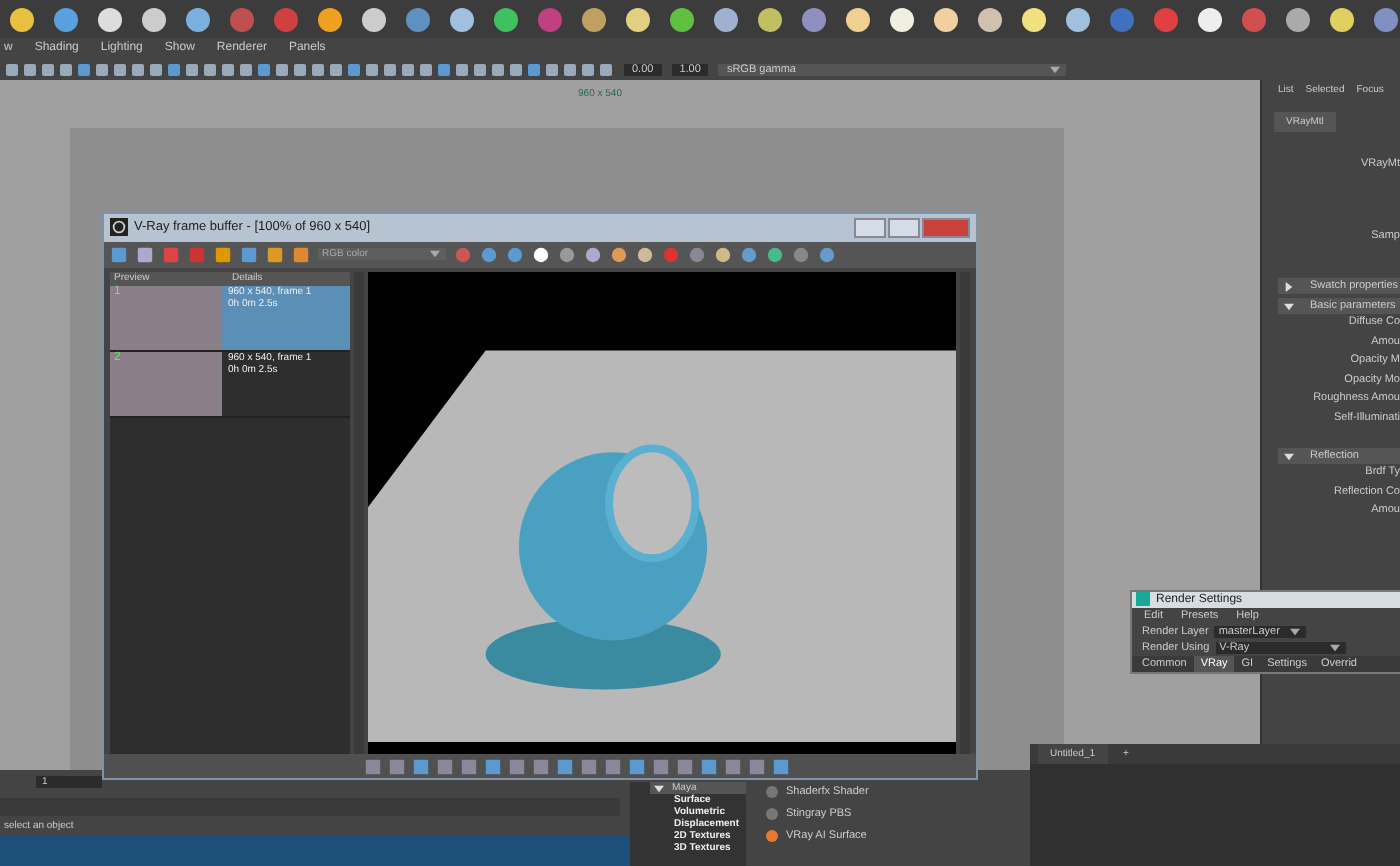 Image resolution: width=1400 pixels, height=866 pixels. I want to click on maximize-button, so click(904, 227).